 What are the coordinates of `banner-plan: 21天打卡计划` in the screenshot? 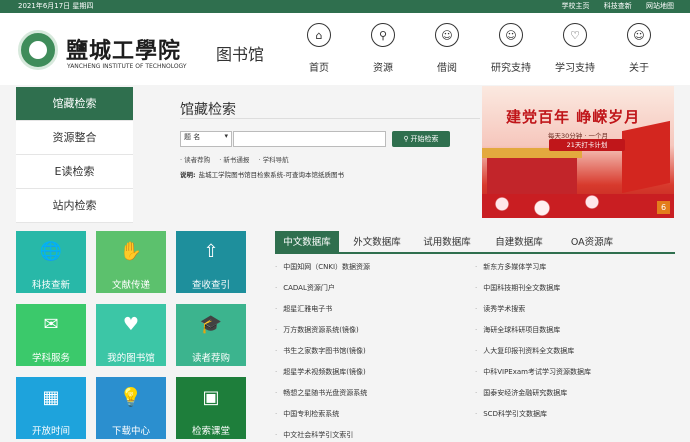 It's located at (587, 145).